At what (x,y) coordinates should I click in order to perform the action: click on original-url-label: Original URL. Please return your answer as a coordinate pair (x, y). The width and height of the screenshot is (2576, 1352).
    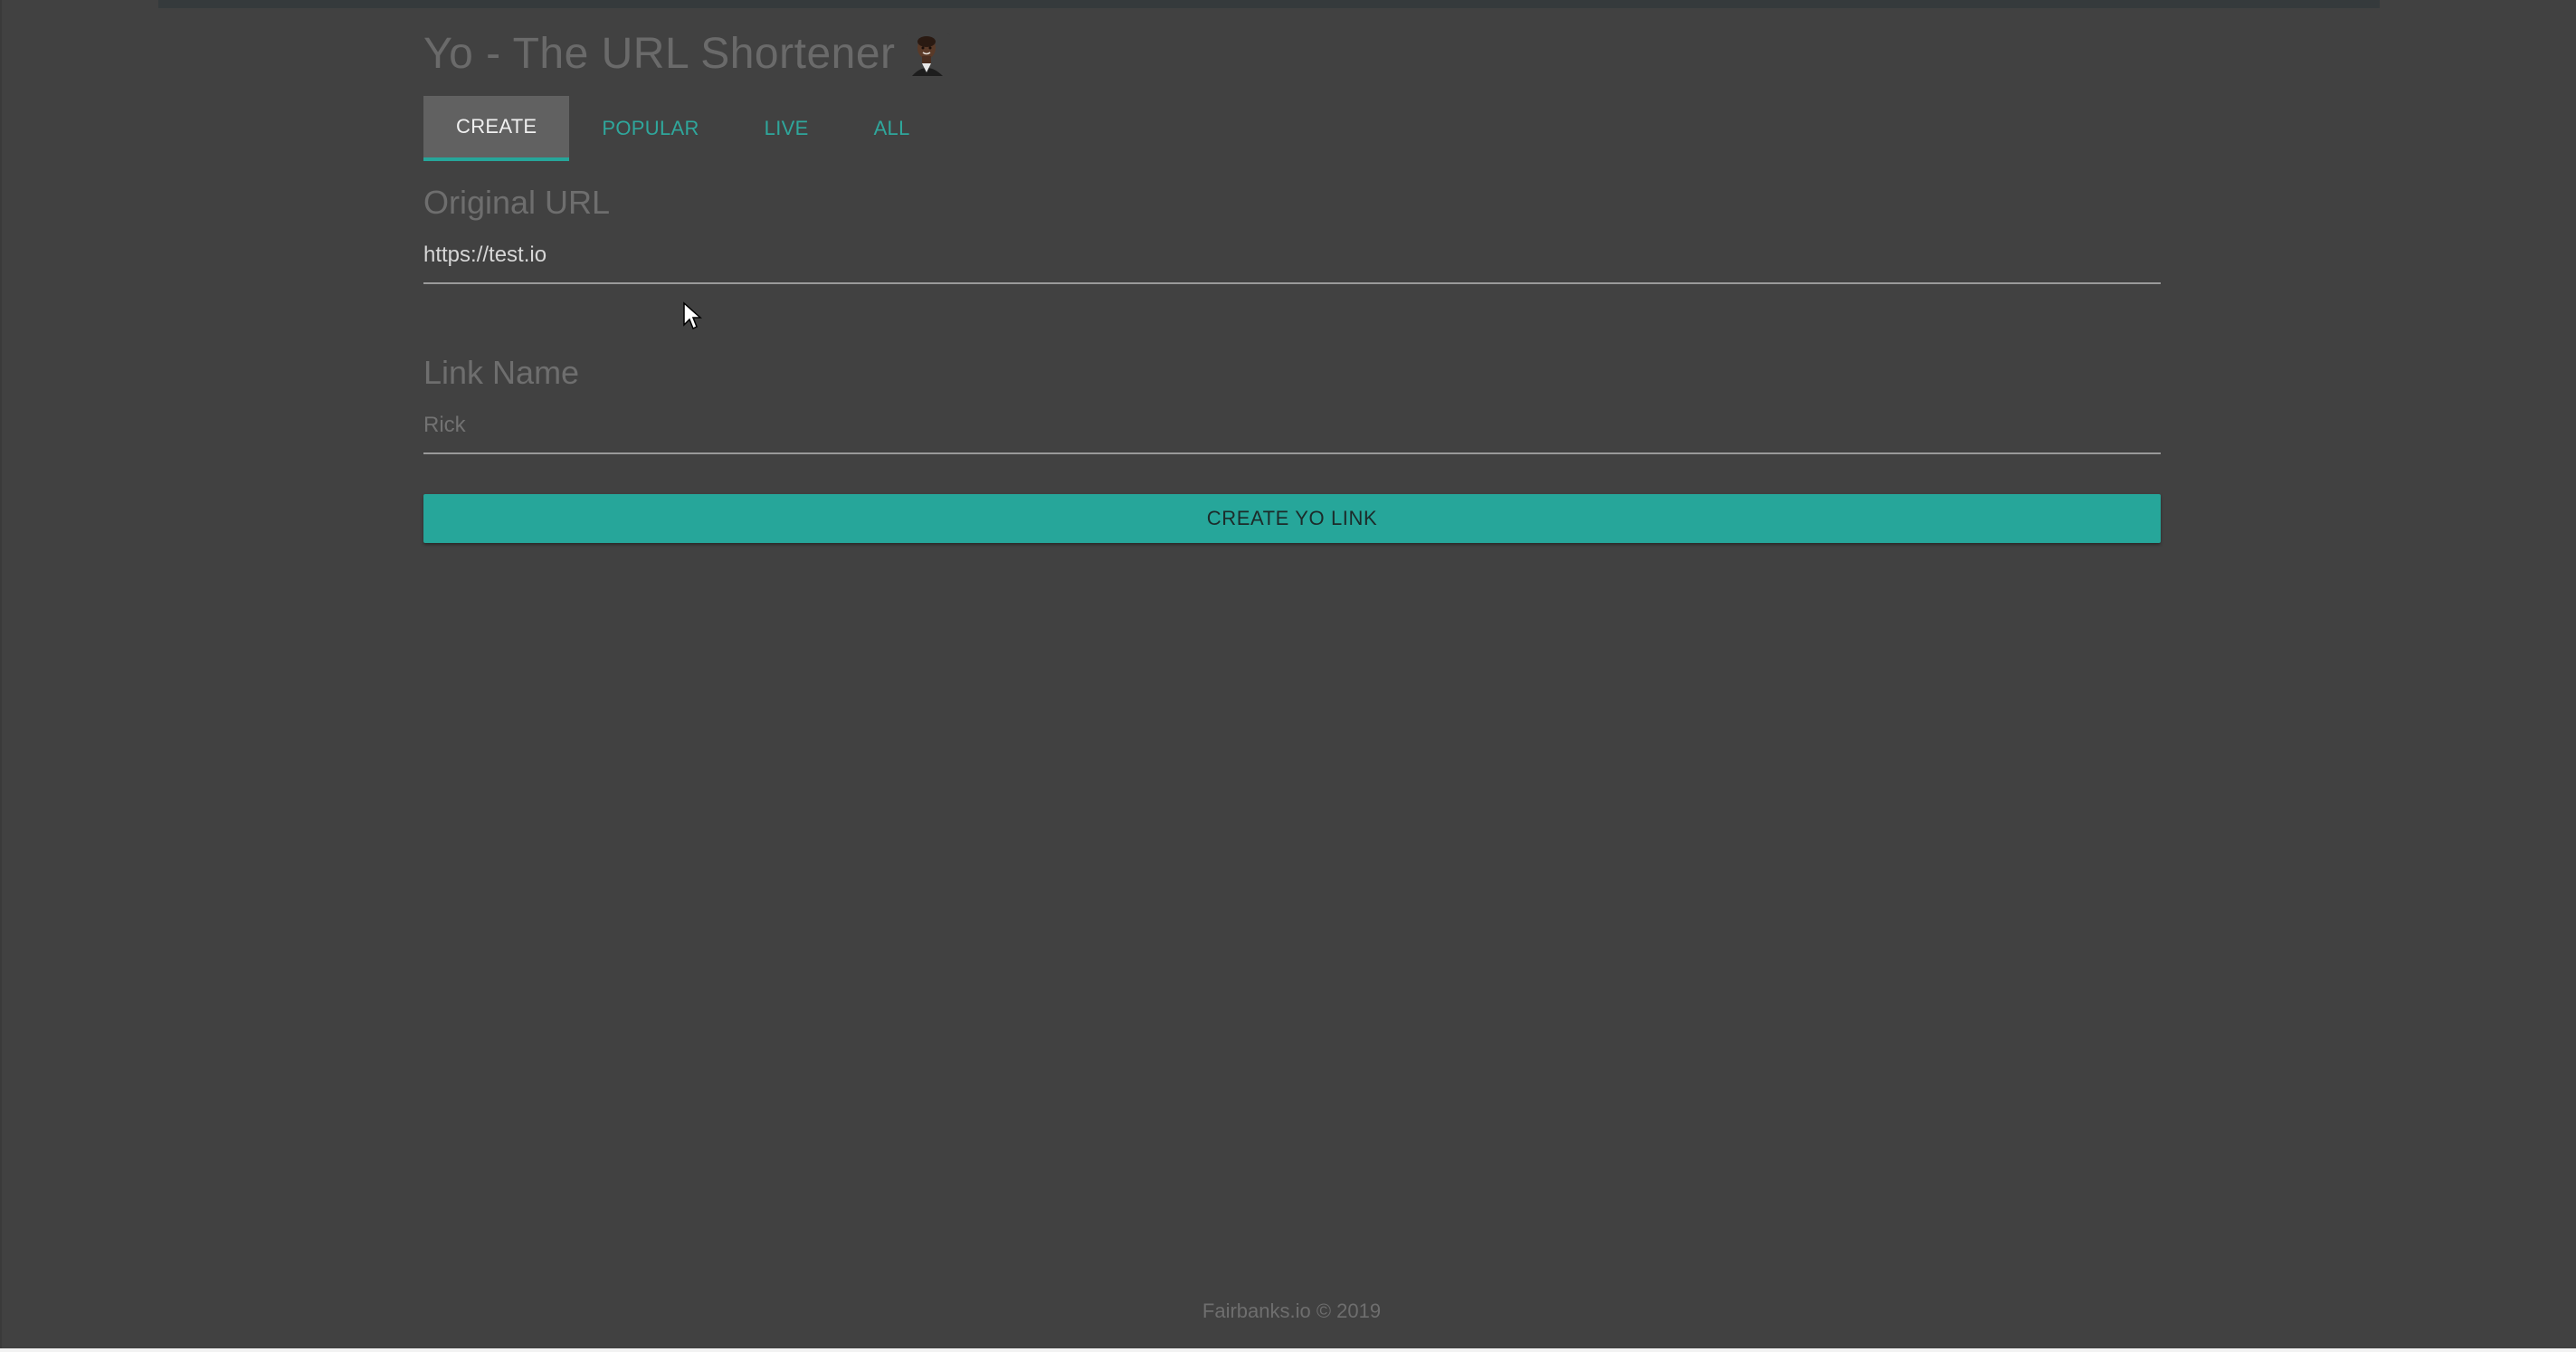
    Looking at the image, I should click on (517, 202).